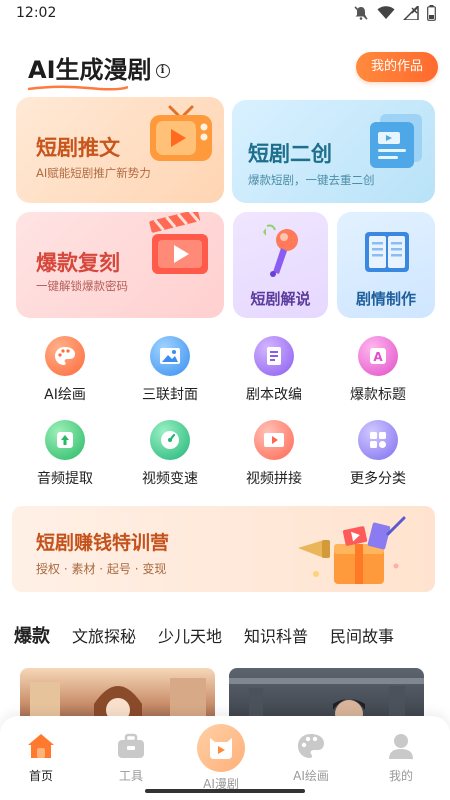  Describe the element at coordinates (170, 395) in the screenshot. I see `tool-label: 三联封面` at that location.